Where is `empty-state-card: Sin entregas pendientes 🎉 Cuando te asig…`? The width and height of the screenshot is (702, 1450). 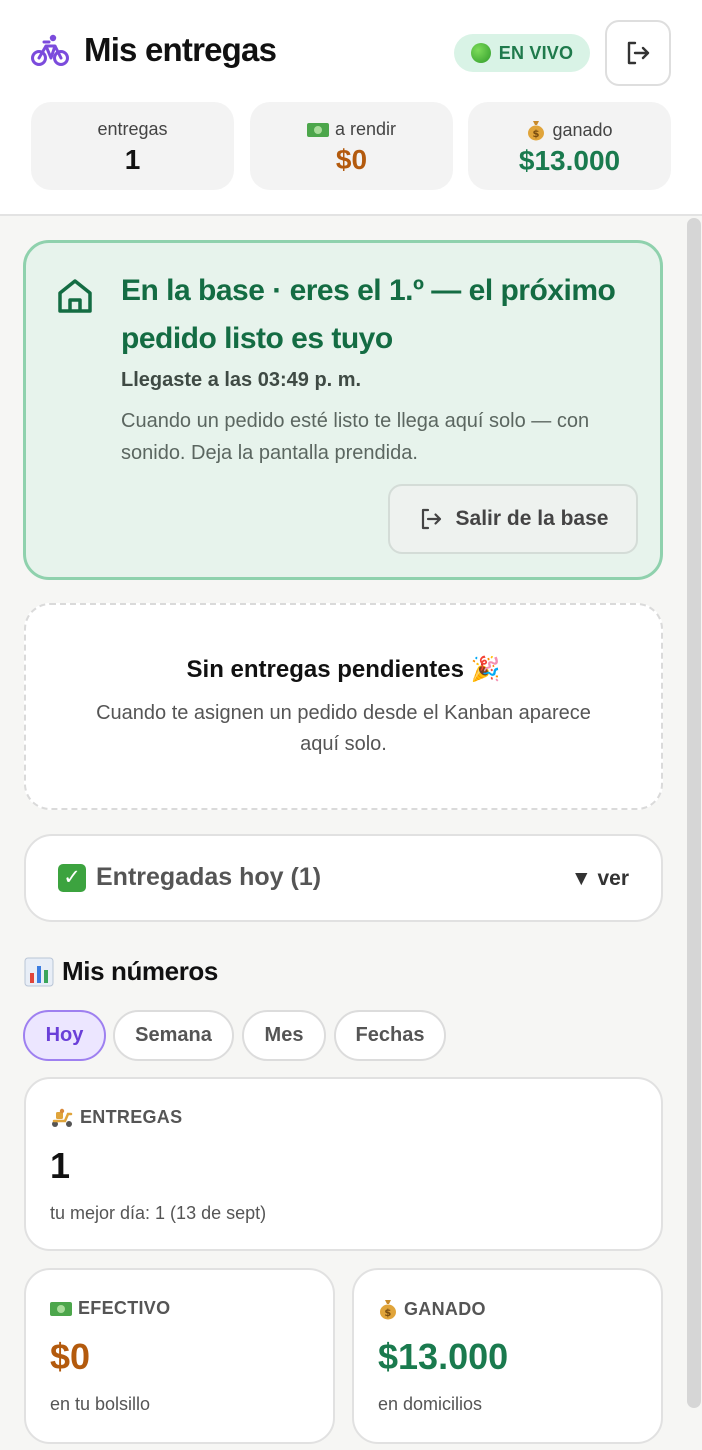 empty-state-card: Sin entregas pendientes 🎉 Cuando te asig… is located at coordinates (343, 706).